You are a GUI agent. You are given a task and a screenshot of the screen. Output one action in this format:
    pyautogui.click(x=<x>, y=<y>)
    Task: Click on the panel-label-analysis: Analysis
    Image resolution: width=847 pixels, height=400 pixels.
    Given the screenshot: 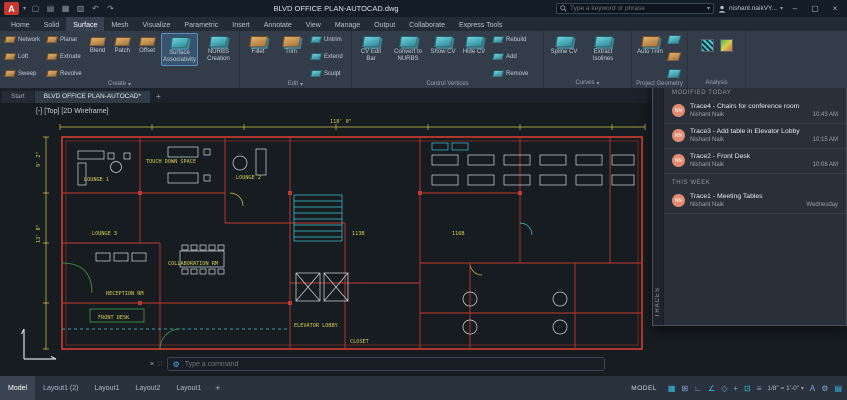 What is the action you would take?
    pyautogui.click(x=716, y=83)
    